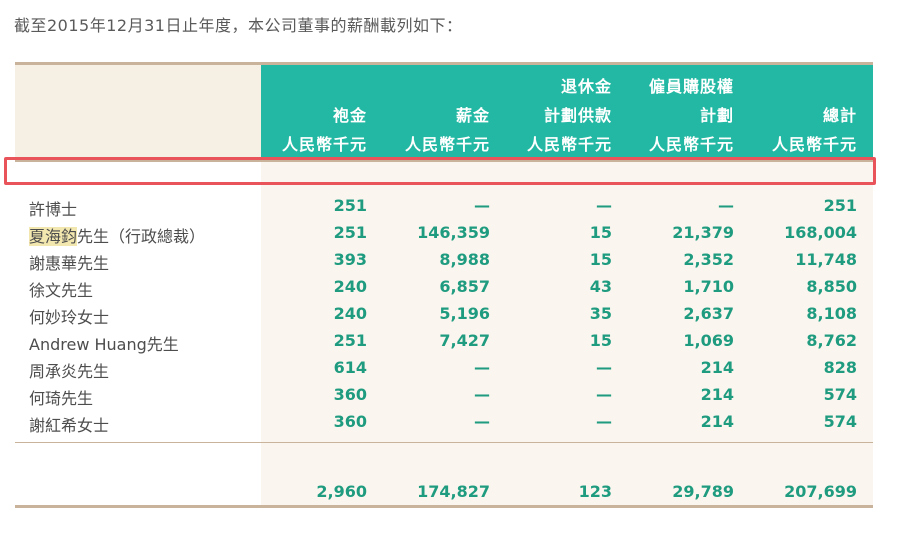 The image size is (911, 544). What do you see at coordinates (831, 340) in the screenshot?
I see `total-cell: 8,762` at bounding box center [831, 340].